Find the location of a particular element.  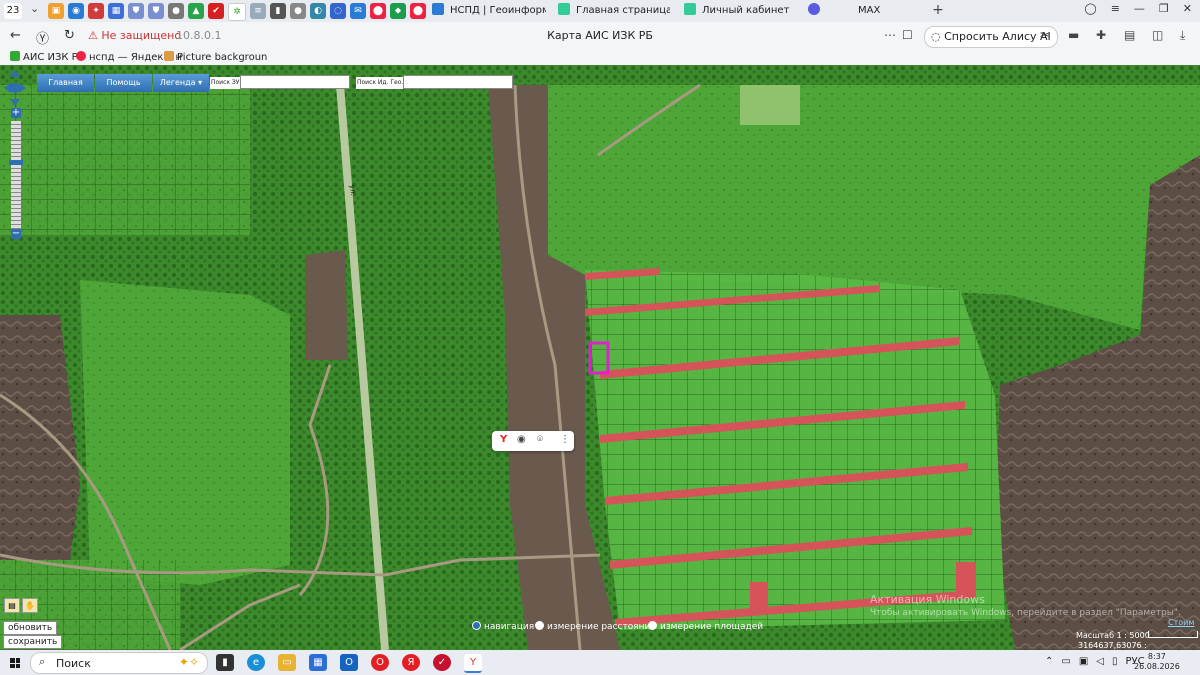

map-help-button: Помощь is located at coordinates (123, 83).